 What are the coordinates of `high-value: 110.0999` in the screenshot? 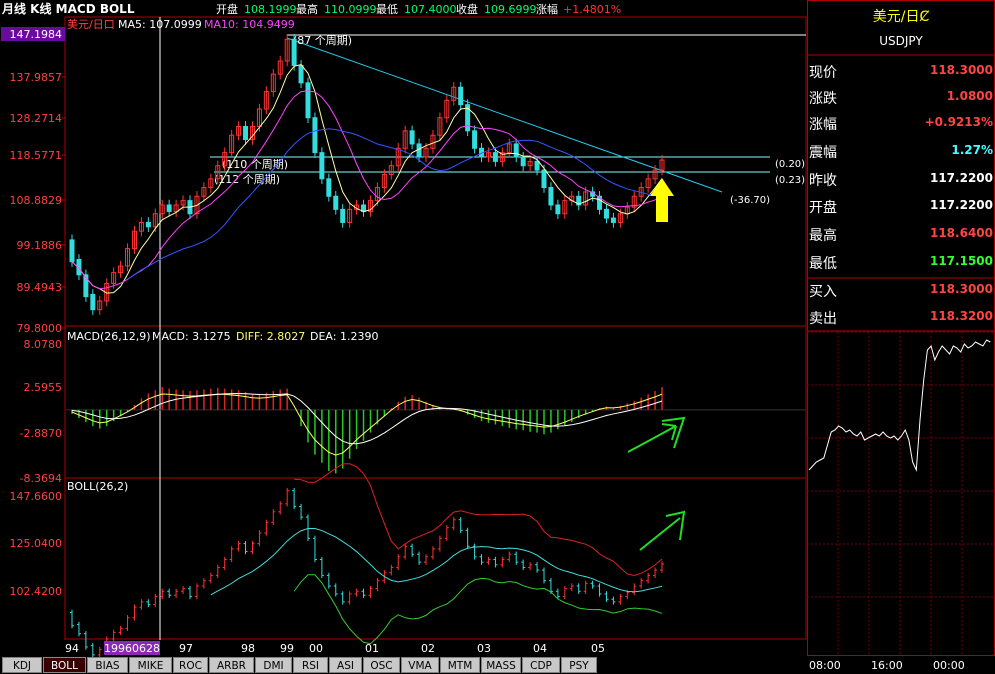 It's located at (350, 9).